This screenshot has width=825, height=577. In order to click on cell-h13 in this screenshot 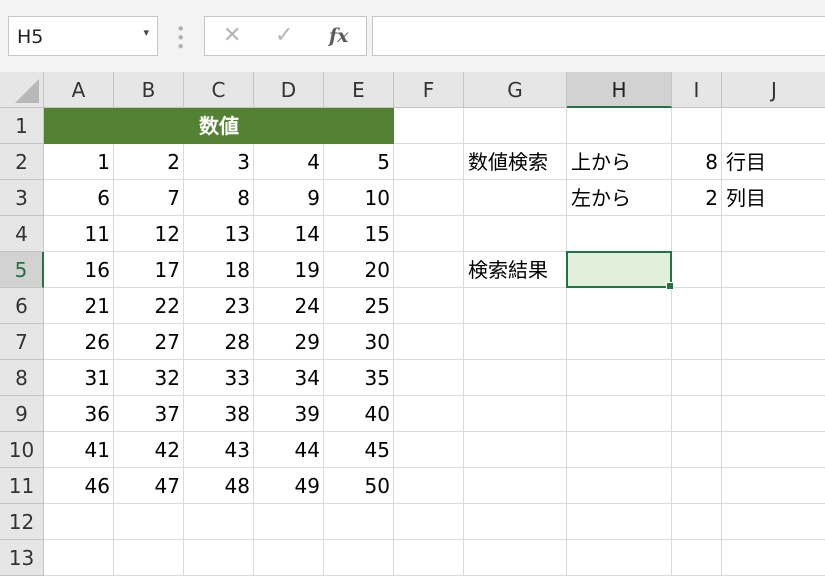, I will do `click(619, 558)`.